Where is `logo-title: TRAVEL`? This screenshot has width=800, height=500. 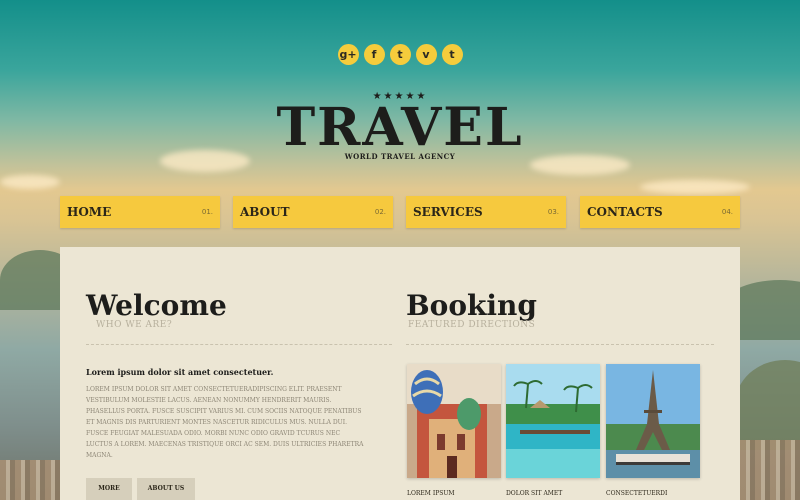
logo-title: TRAVEL is located at coordinates (400, 128).